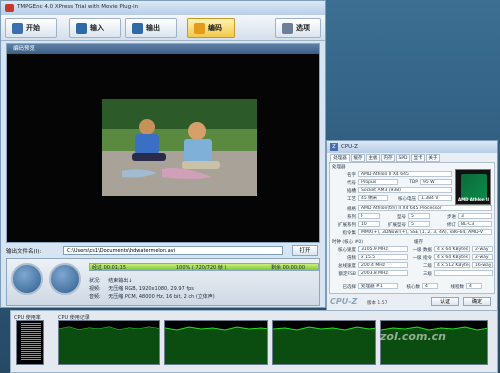 This screenshot has height=373, width=500. I want to click on cpuz-app-icon: Z, so click(334, 147).